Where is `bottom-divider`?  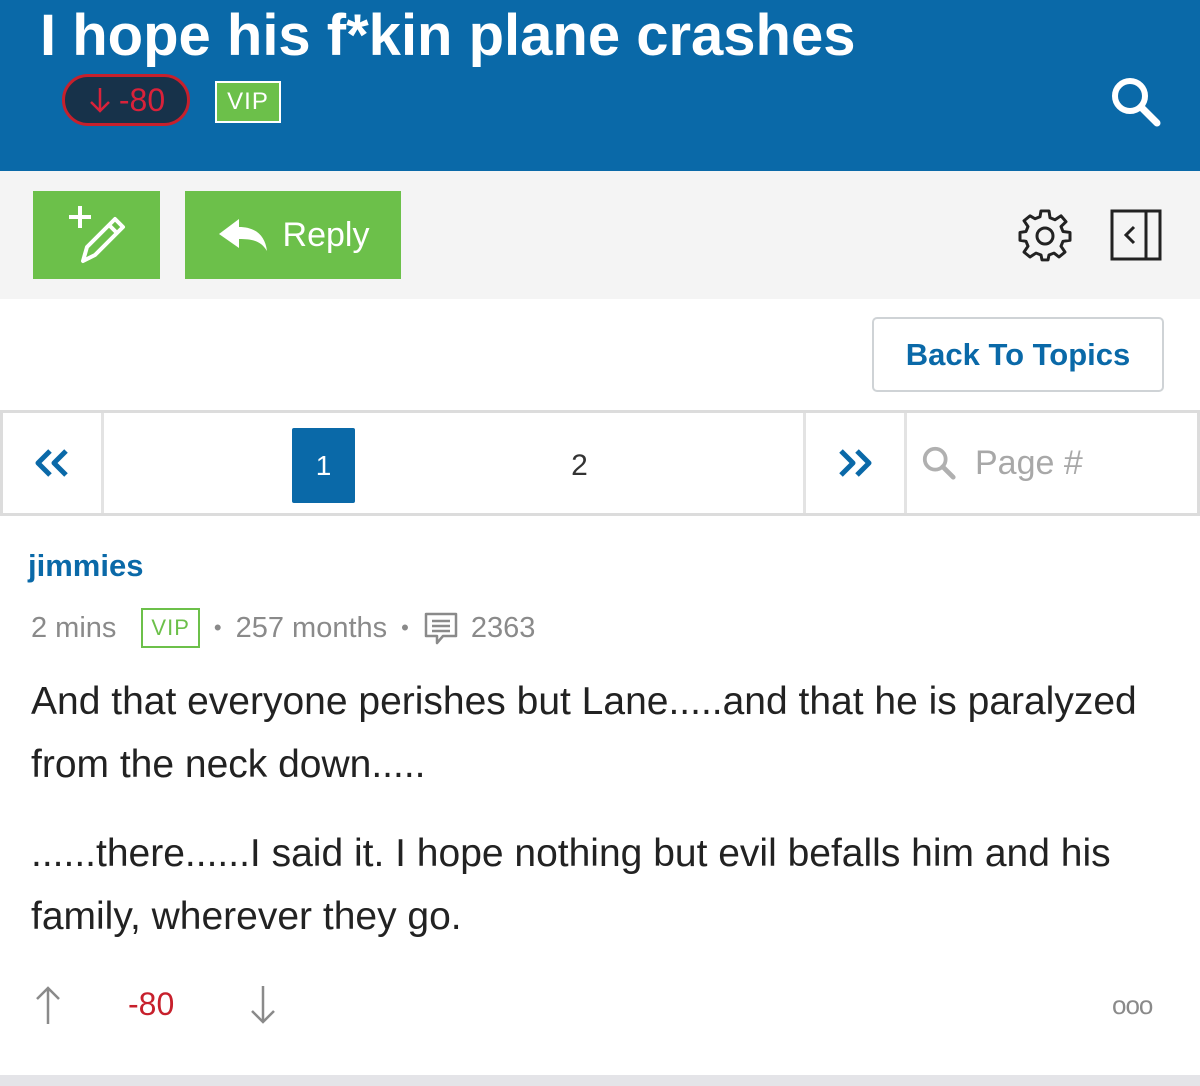
bottom-divider is located at coordinates (600, 1080).